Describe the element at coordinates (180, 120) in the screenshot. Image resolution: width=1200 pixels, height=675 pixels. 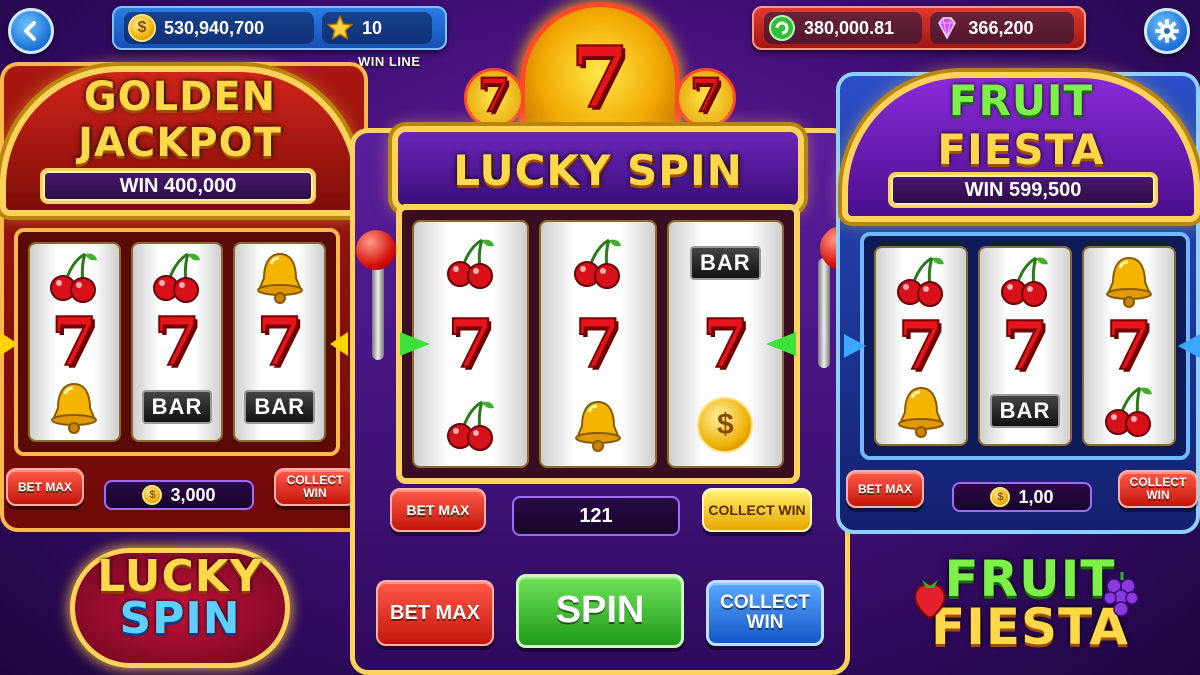
I see `golden-jackpot-title: GOLDEN JACKPOT` at that location.